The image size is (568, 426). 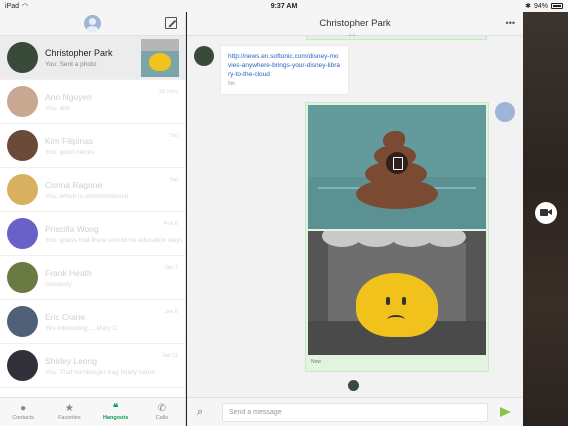 What do you see at coordinates (23, 418) in the screenshot?
I see `nav-contacts-label: Contacts` at bounding box center [23, 418].